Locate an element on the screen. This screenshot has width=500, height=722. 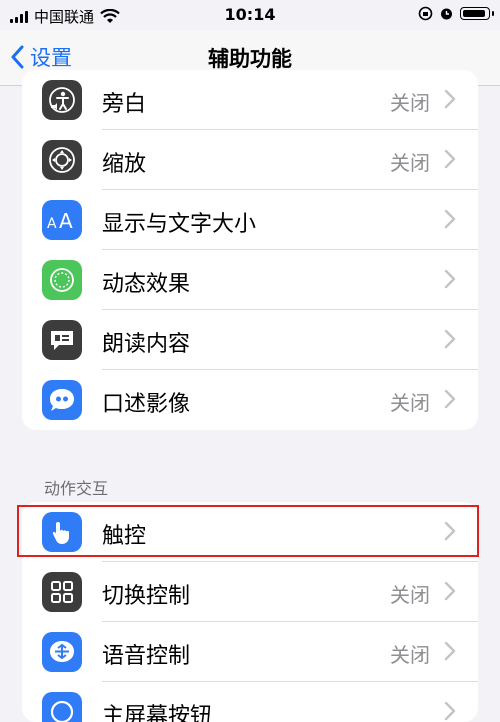
setting-label: 语音控制 is located at coordinates (146, 656).